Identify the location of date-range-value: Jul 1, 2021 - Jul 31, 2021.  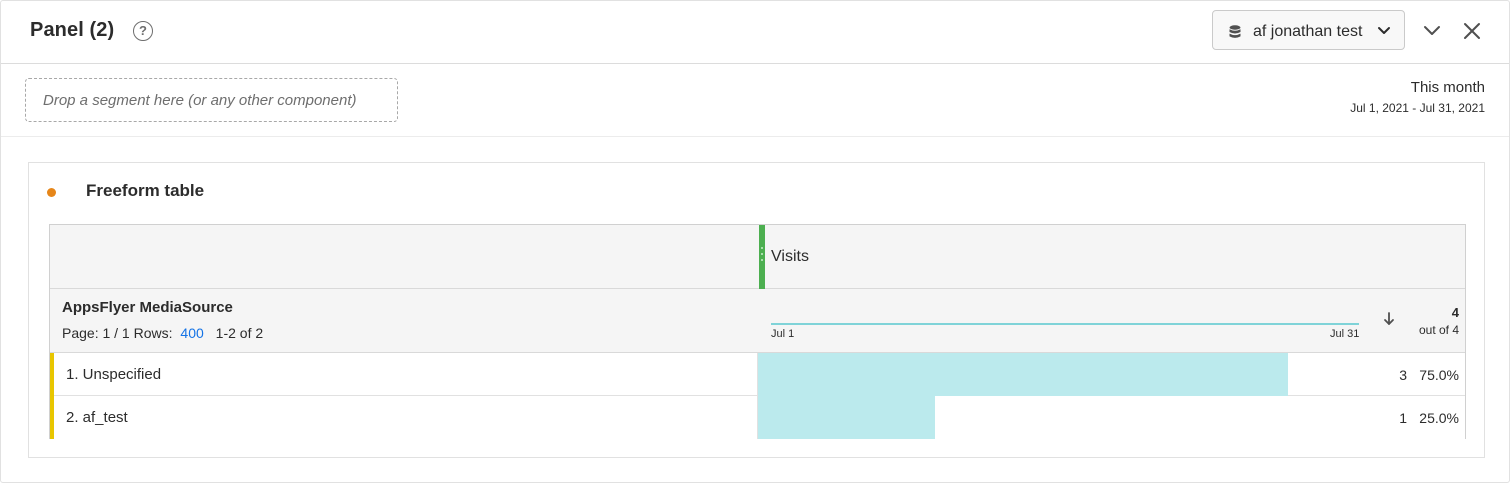
(1417, 108).